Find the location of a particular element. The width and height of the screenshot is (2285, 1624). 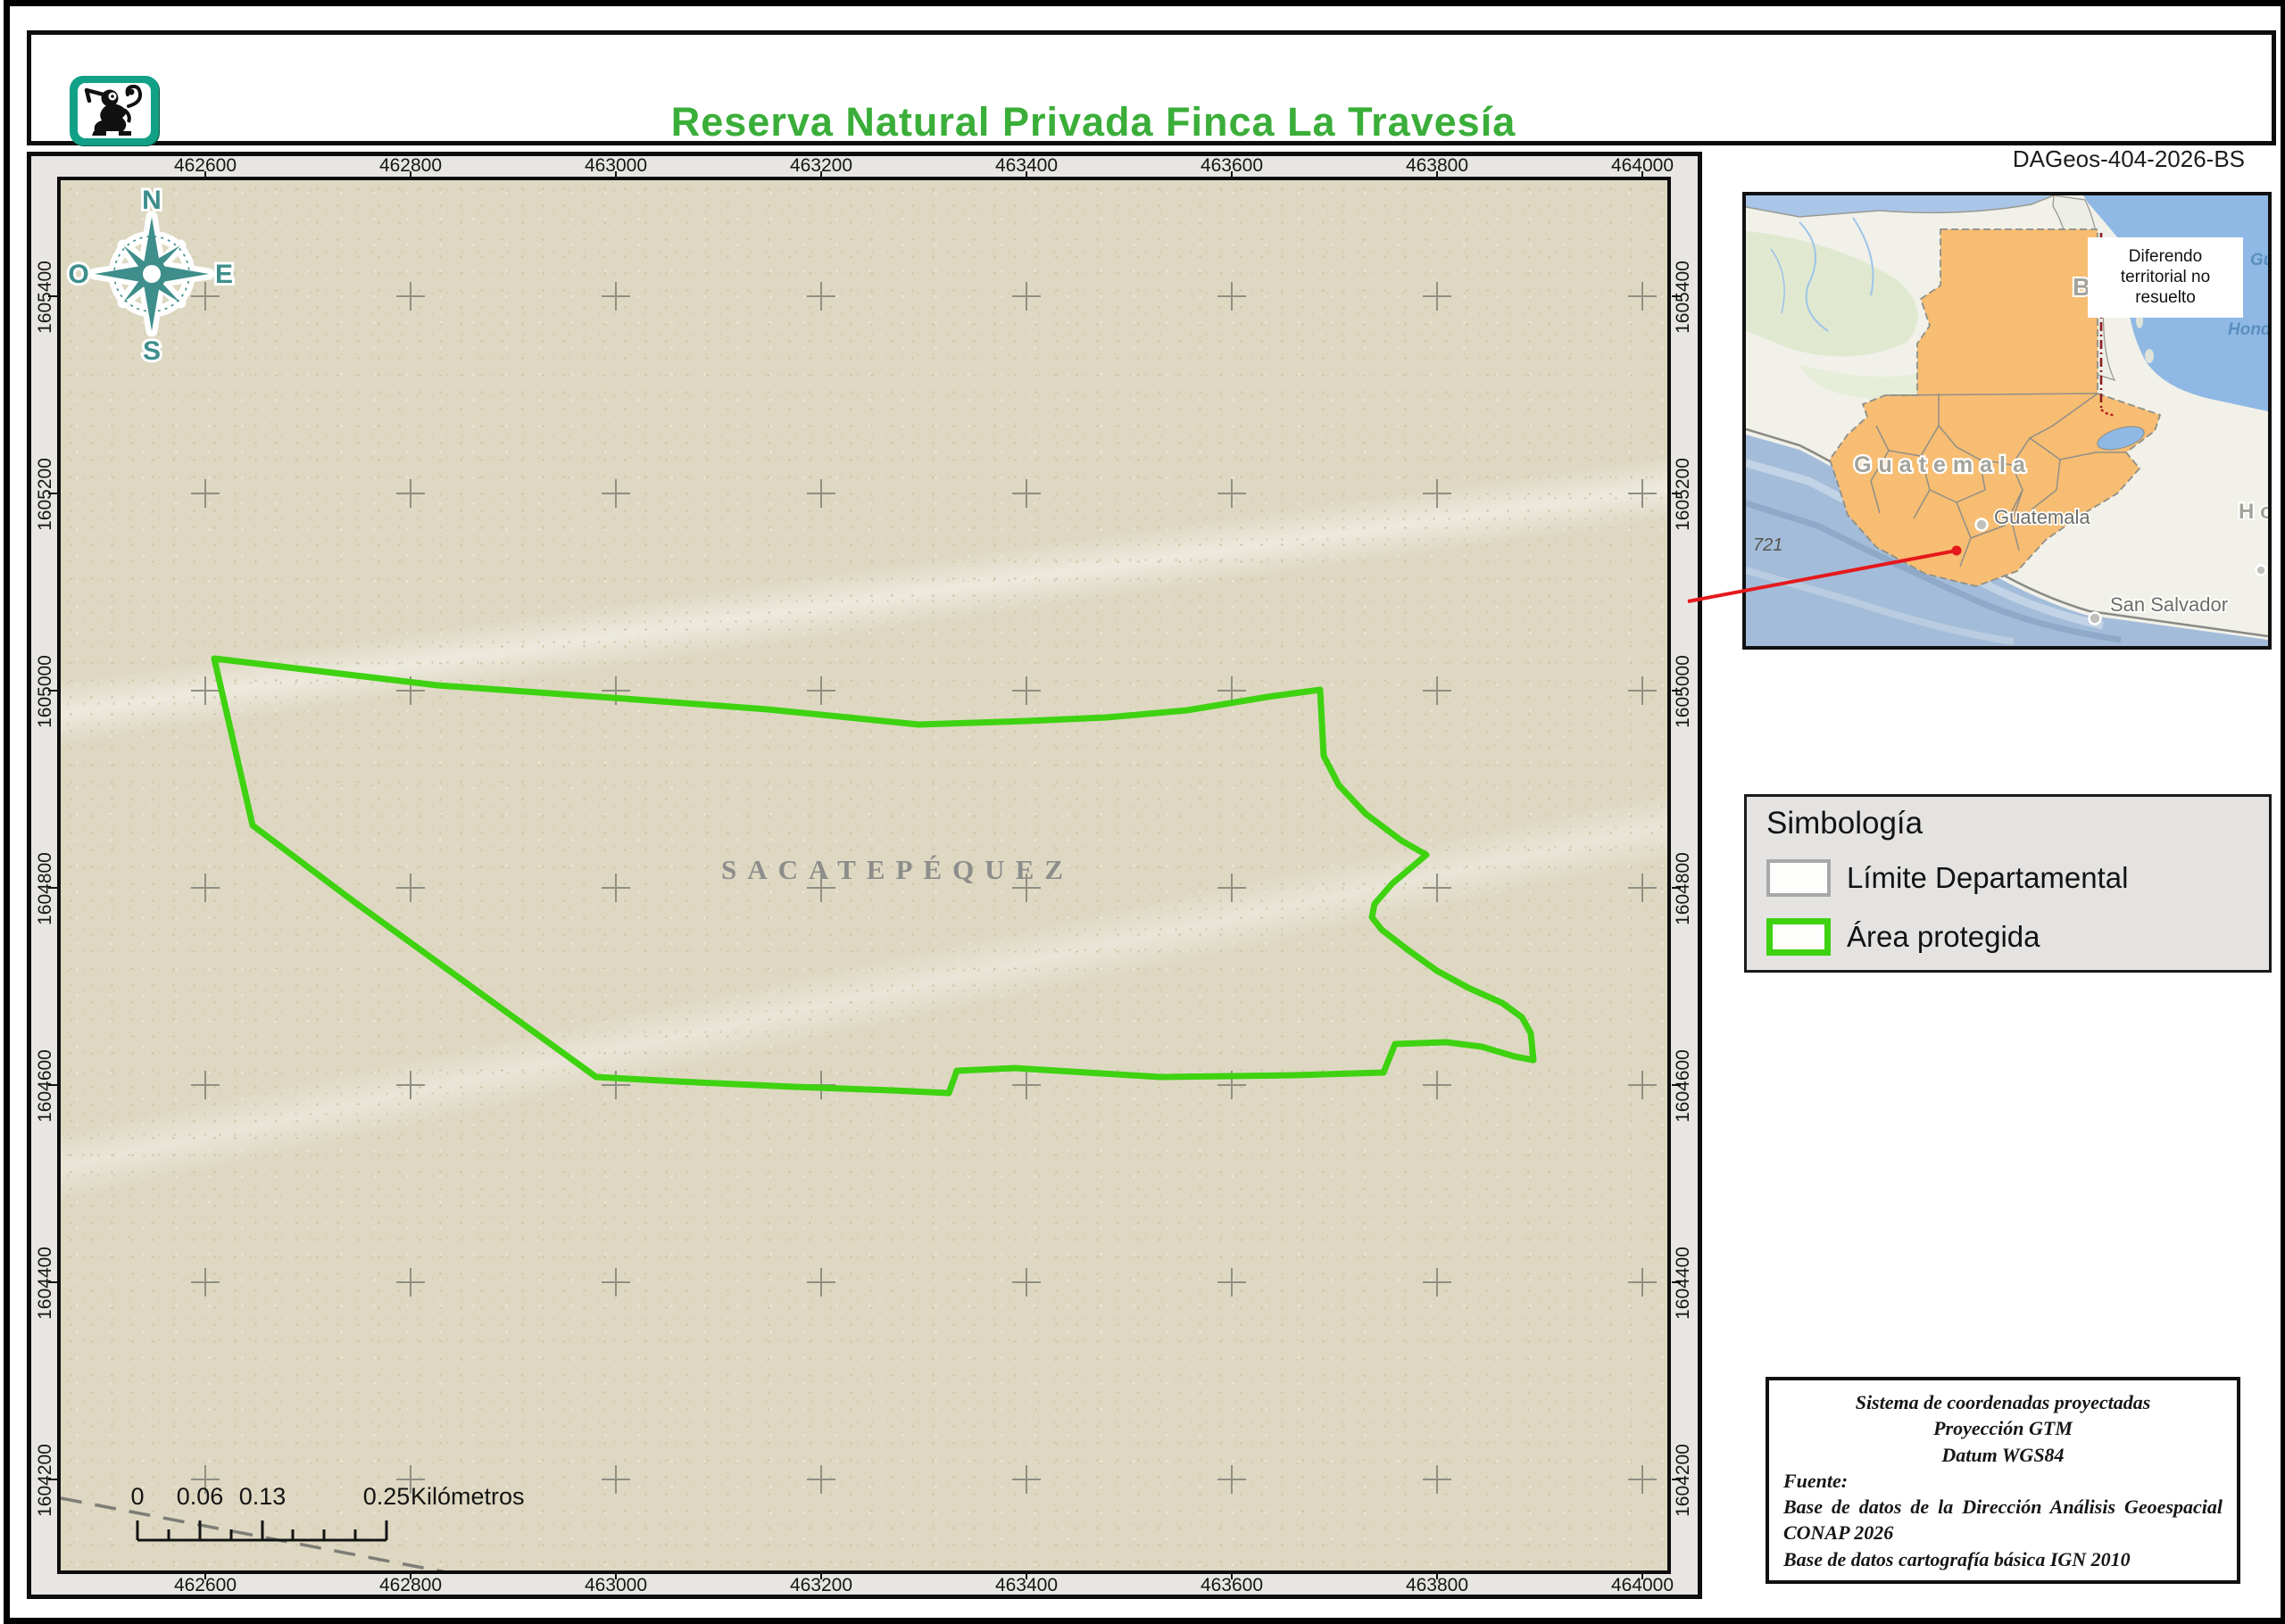

y-tick-label-left: 1604400 is located at coordinates (45, 1283).